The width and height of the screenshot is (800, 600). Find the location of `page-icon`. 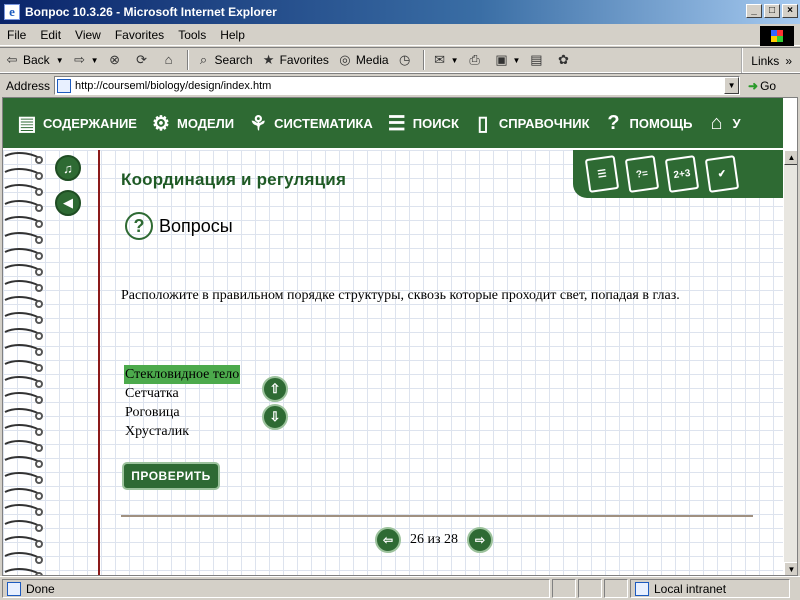

page-icon is located at coordinates (64, 85).